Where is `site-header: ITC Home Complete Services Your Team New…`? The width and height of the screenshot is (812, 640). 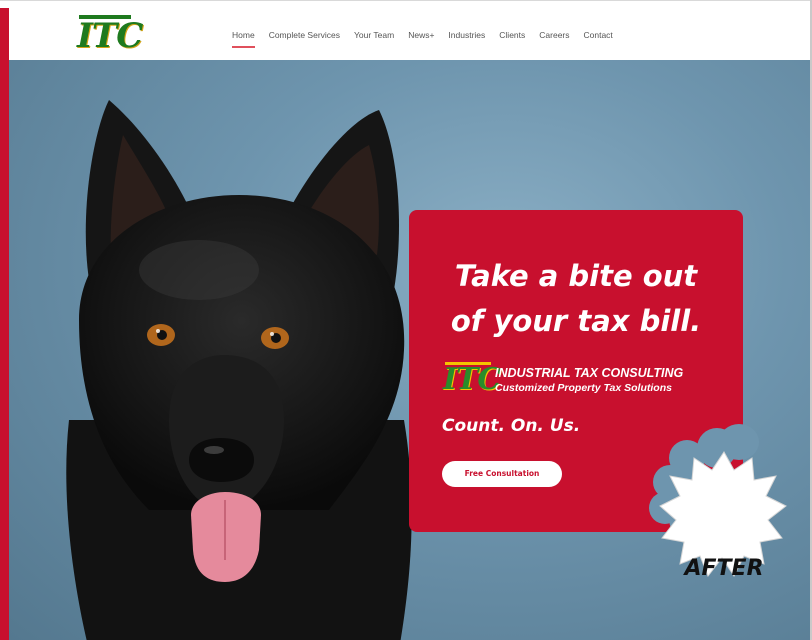
site-header: ITC Home Complete Services Your Team New… is located at coordinates (409, 34).